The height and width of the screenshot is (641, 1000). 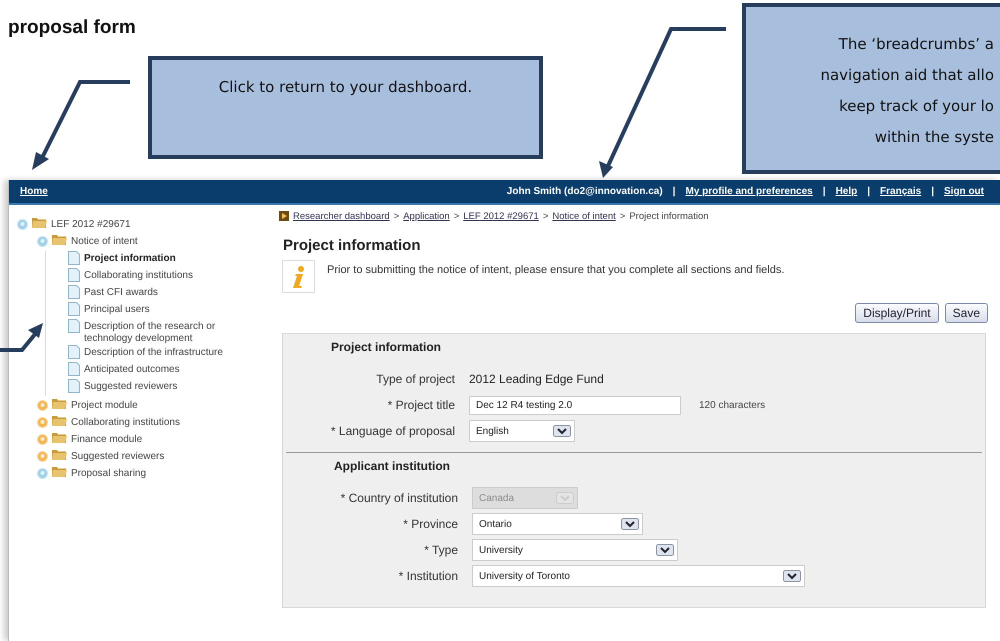 I want to click on field-value: 2012 Leading Edge Fund, so click(x=536, y=379).